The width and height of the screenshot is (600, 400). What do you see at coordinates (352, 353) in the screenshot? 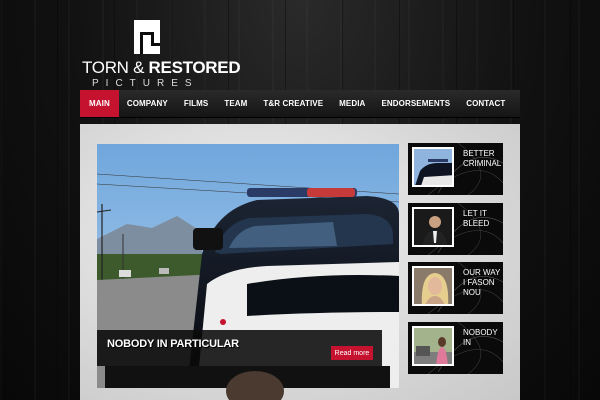
I see `read-more-button: Read more` at bounding box center [352, 353].